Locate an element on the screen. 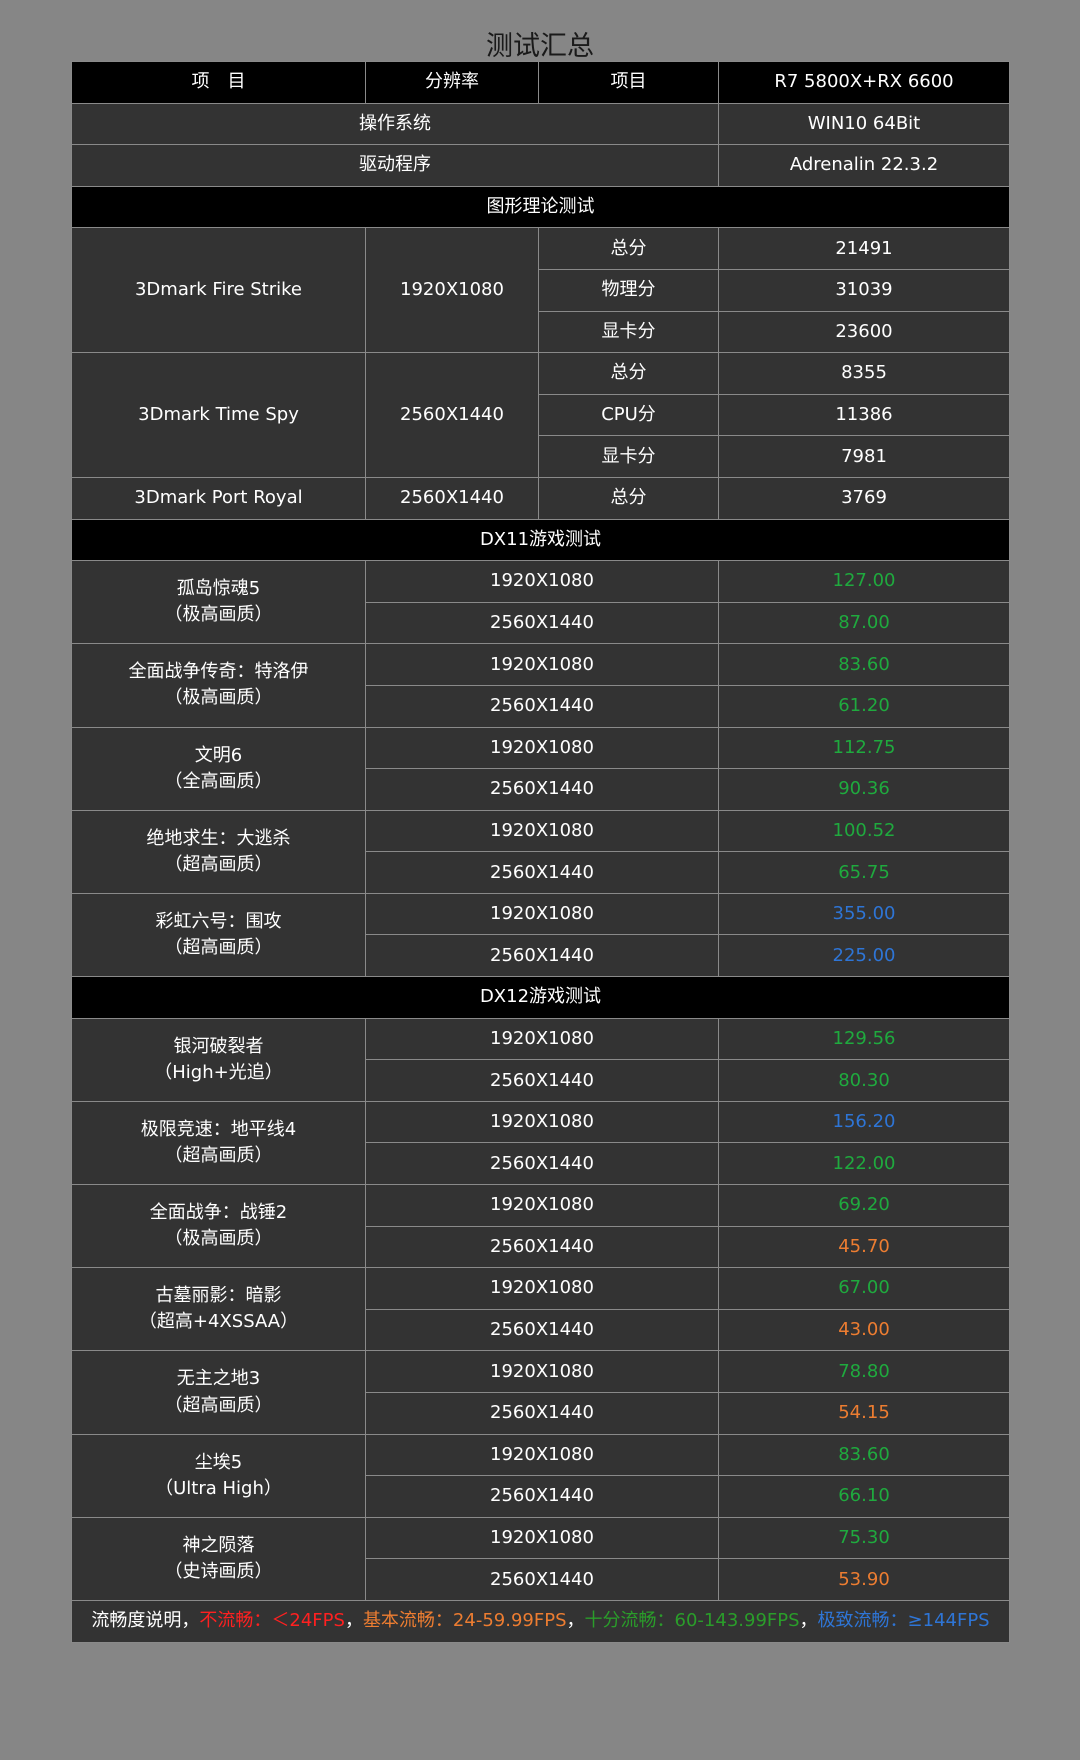  game-title: 孤岛惊魂5 is located at coordinates (218, 589).